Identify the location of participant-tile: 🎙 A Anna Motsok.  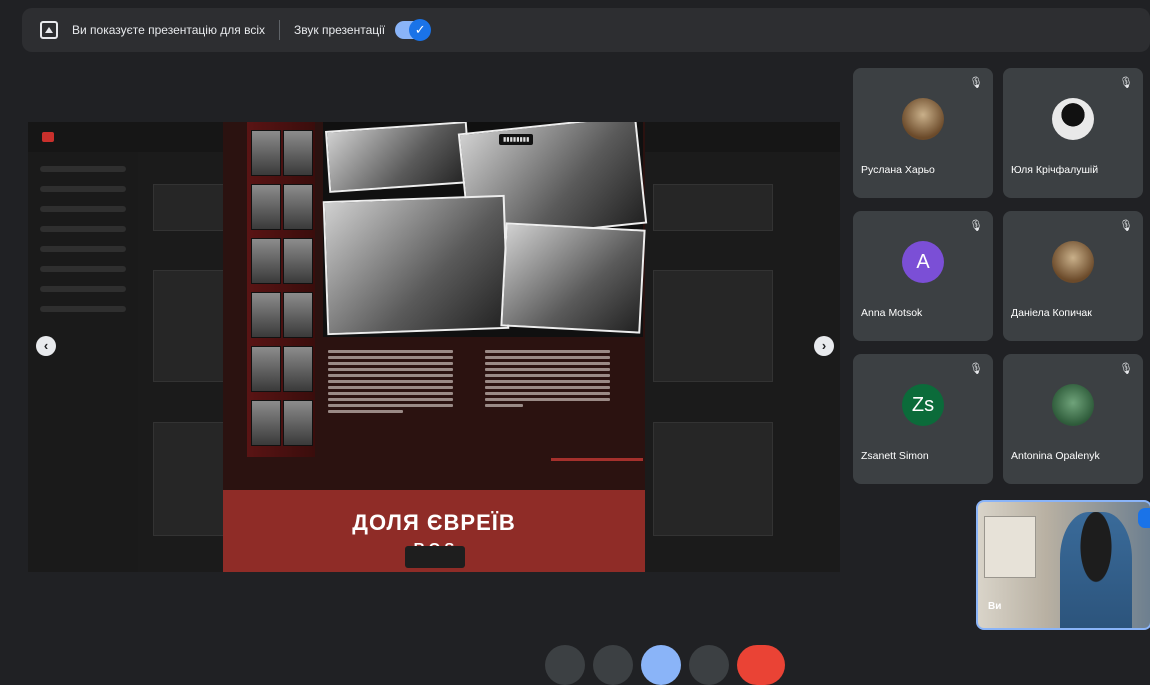
(923, 276).